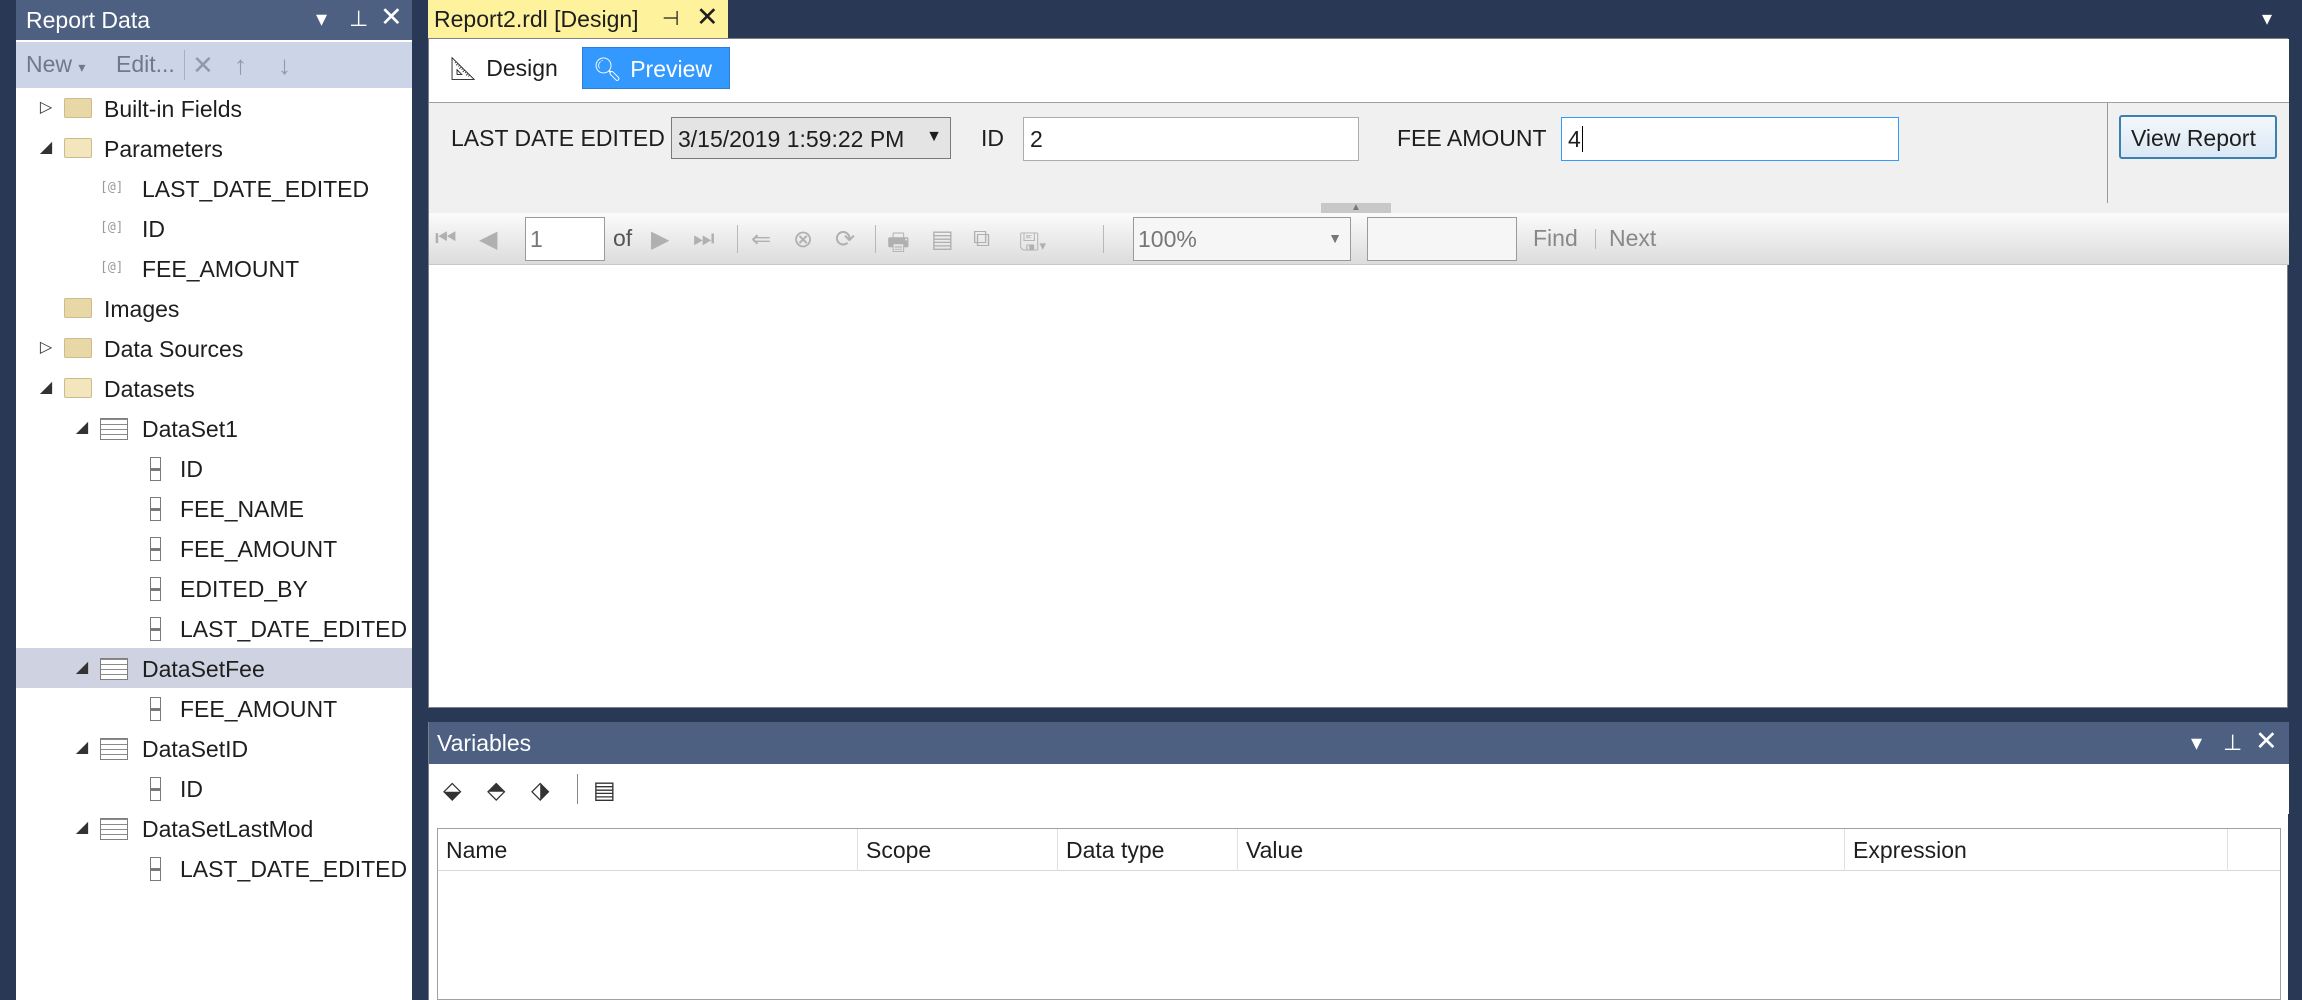  I want to click on move-down-icon: ↓, so click(284, 65).